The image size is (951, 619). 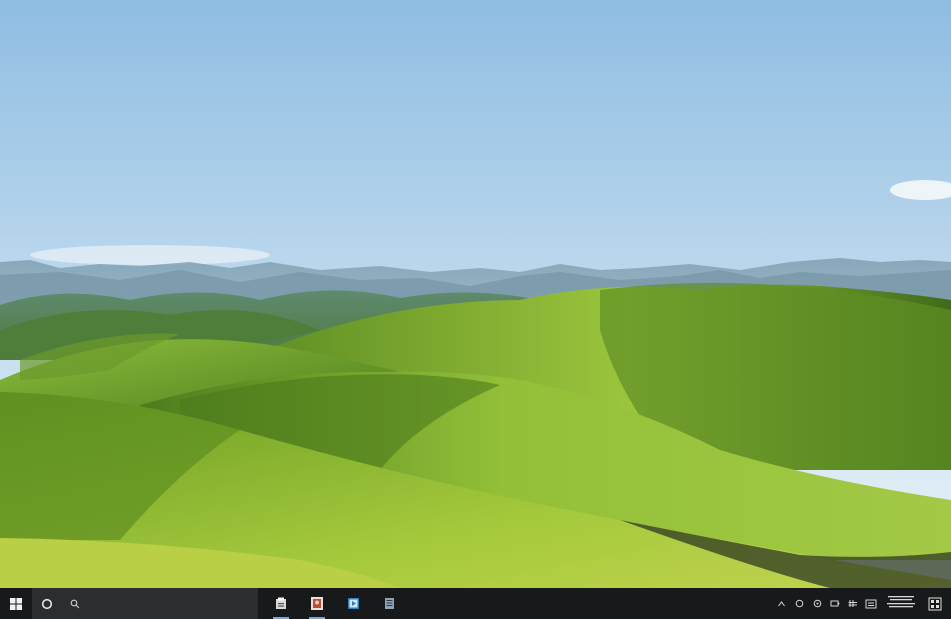 I want to click on taskbar-app-media-player, so click(x=353, y=603).